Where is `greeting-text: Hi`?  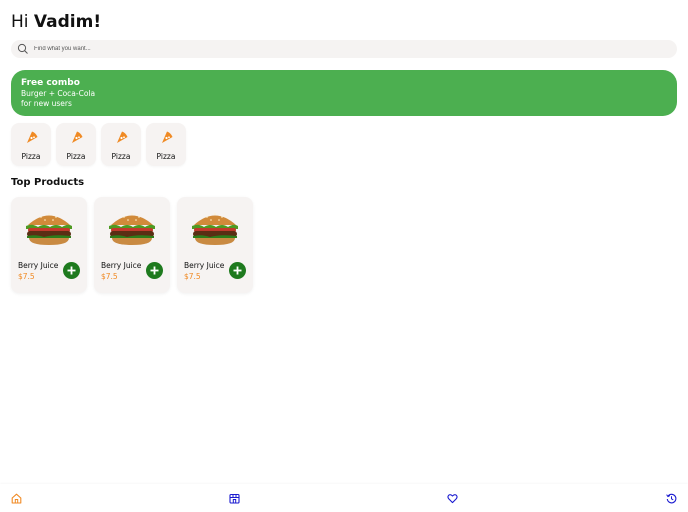 greeting-text: Hi is located at coordinates (20, 22).